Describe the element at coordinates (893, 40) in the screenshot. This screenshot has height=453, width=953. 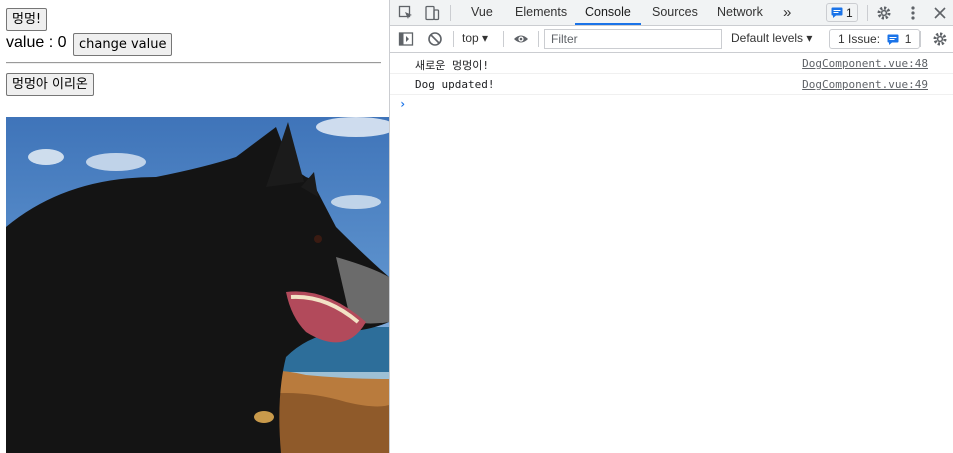
I see `issue-message-icon` at that location.